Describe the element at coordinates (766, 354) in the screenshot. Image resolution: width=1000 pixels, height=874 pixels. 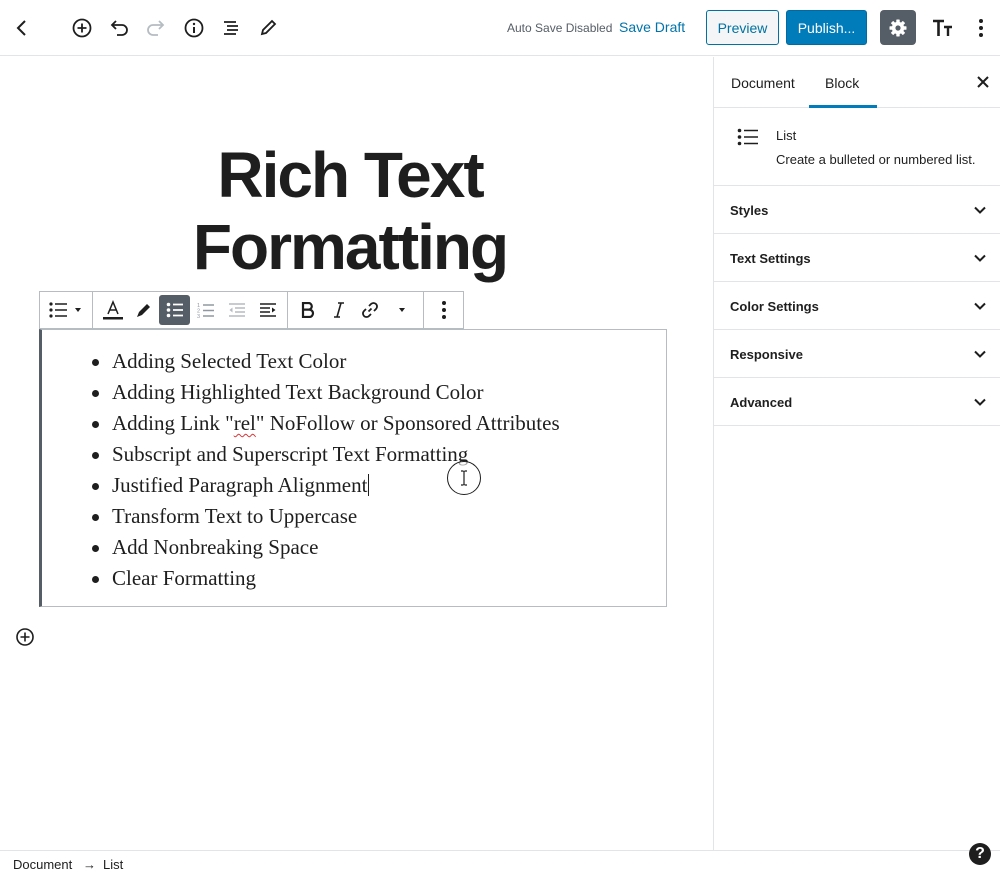
I see `panel-title: Responsive` at that location.